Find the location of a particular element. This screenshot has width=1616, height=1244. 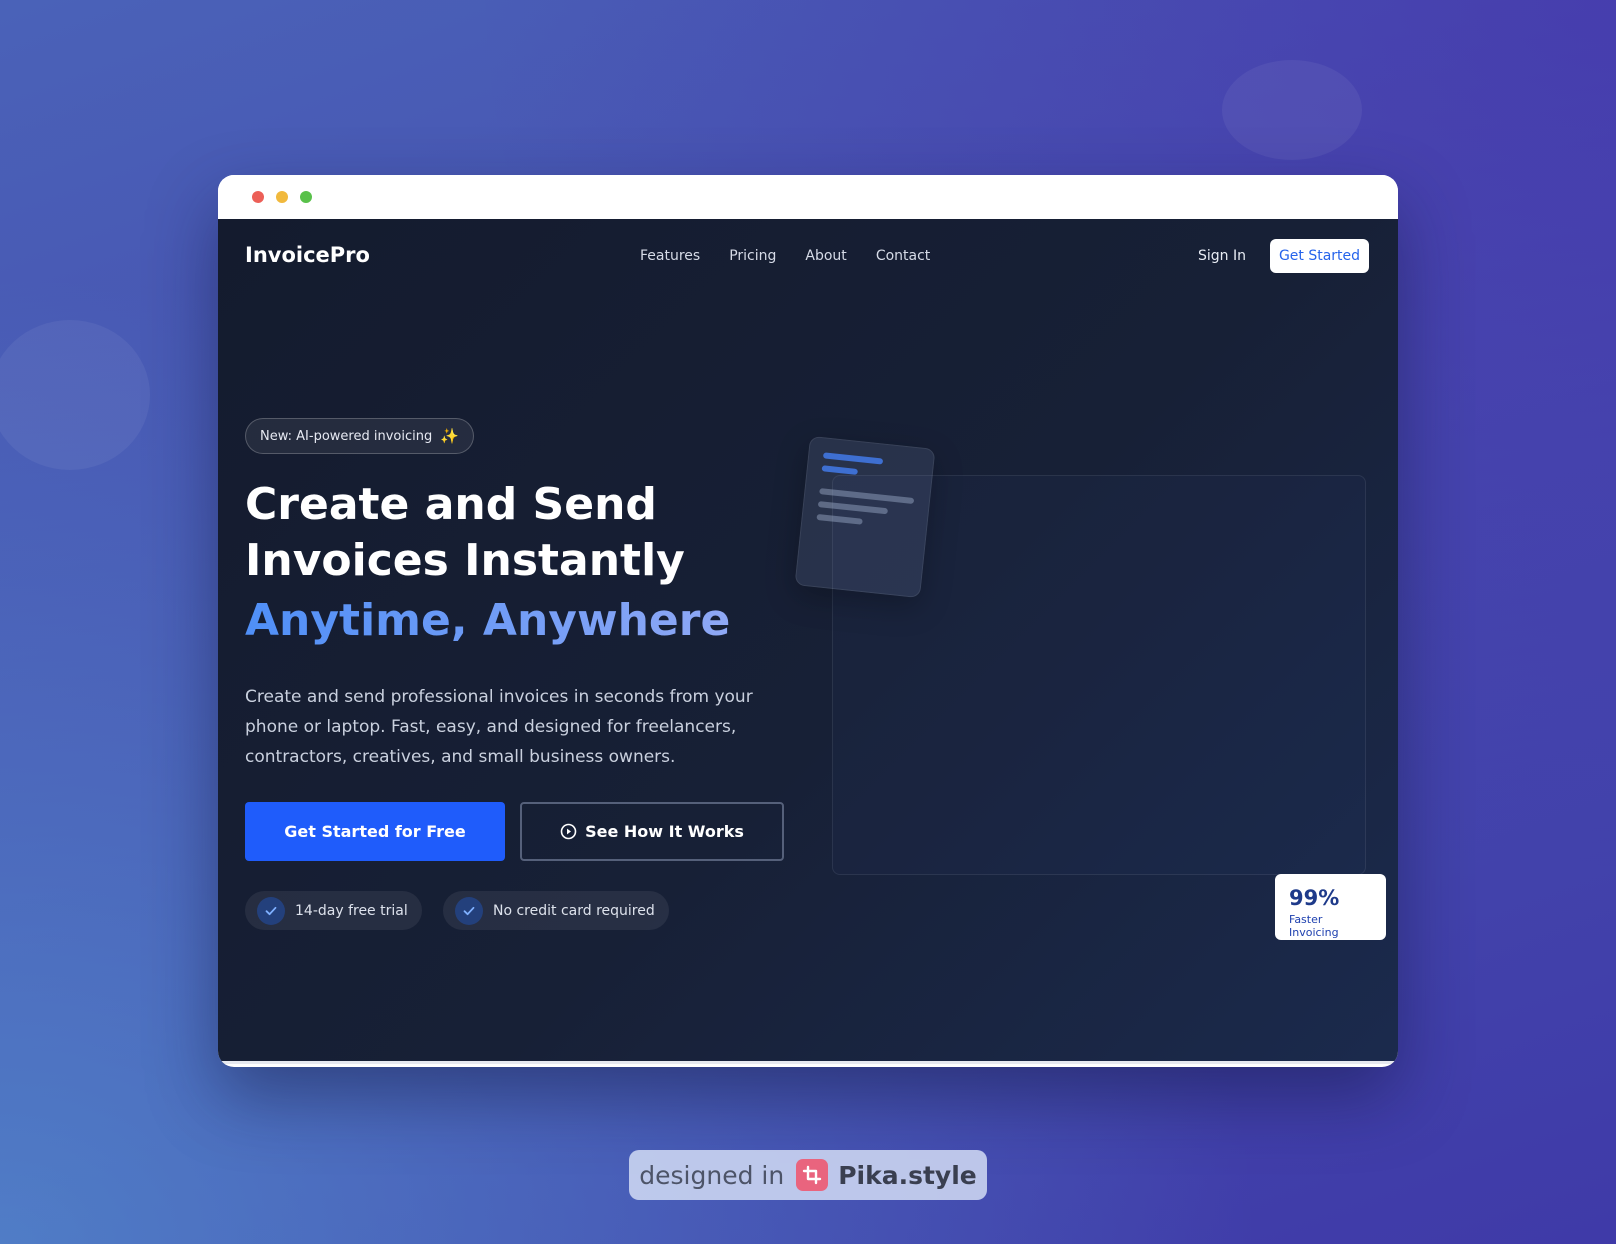

background-blob is located at coordinates (1292, 110).